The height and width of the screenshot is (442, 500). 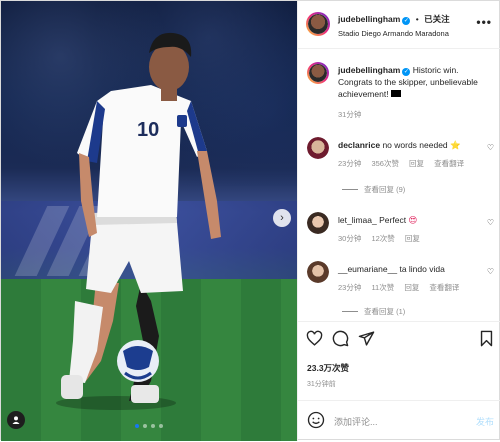 I want to click on next-image-button: ›, so click(x=282, y=218).